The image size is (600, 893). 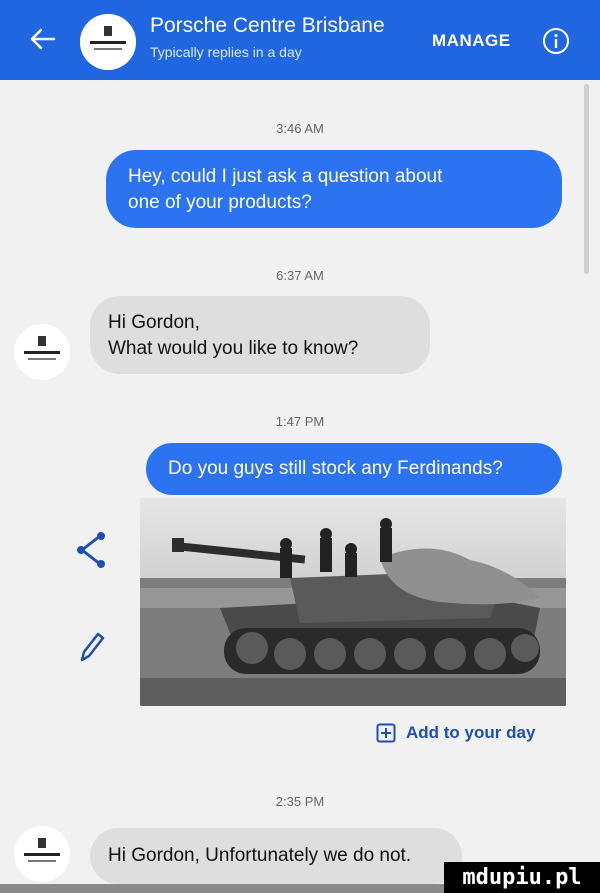 I want to click on pencil-icon, so click(x=91, y=646).